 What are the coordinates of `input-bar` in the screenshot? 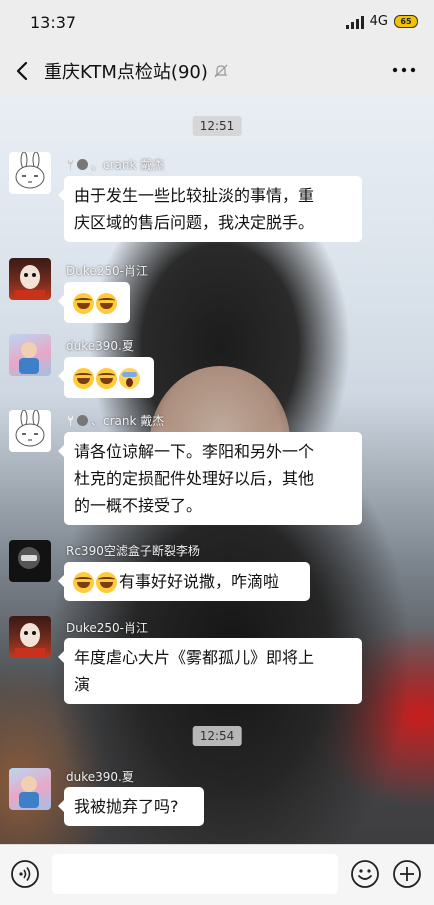 It's located at (217, 874).